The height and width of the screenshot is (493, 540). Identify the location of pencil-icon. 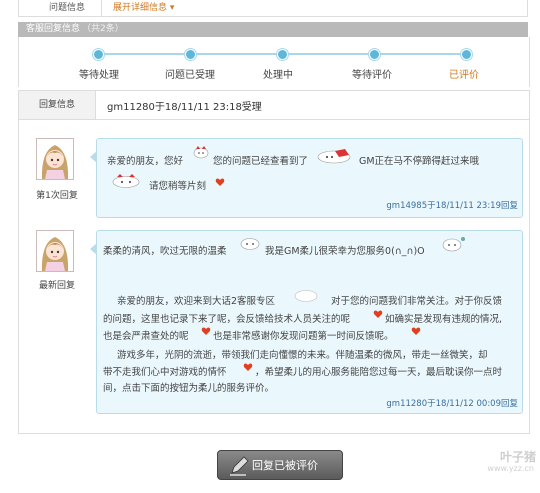
(239, 466).